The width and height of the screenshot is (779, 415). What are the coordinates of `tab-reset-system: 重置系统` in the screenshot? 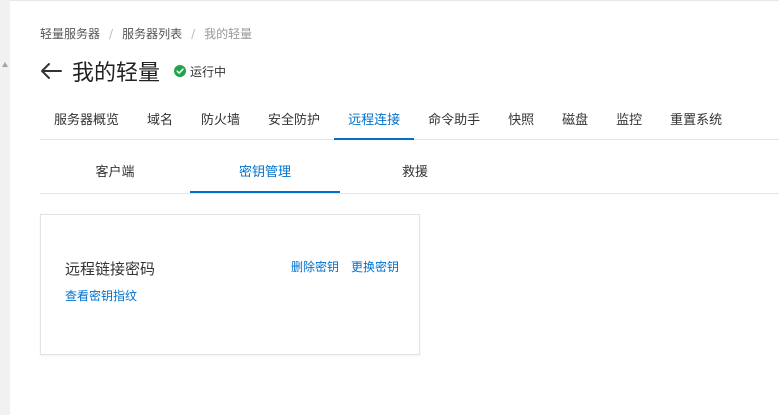 It's located at (696, 120).